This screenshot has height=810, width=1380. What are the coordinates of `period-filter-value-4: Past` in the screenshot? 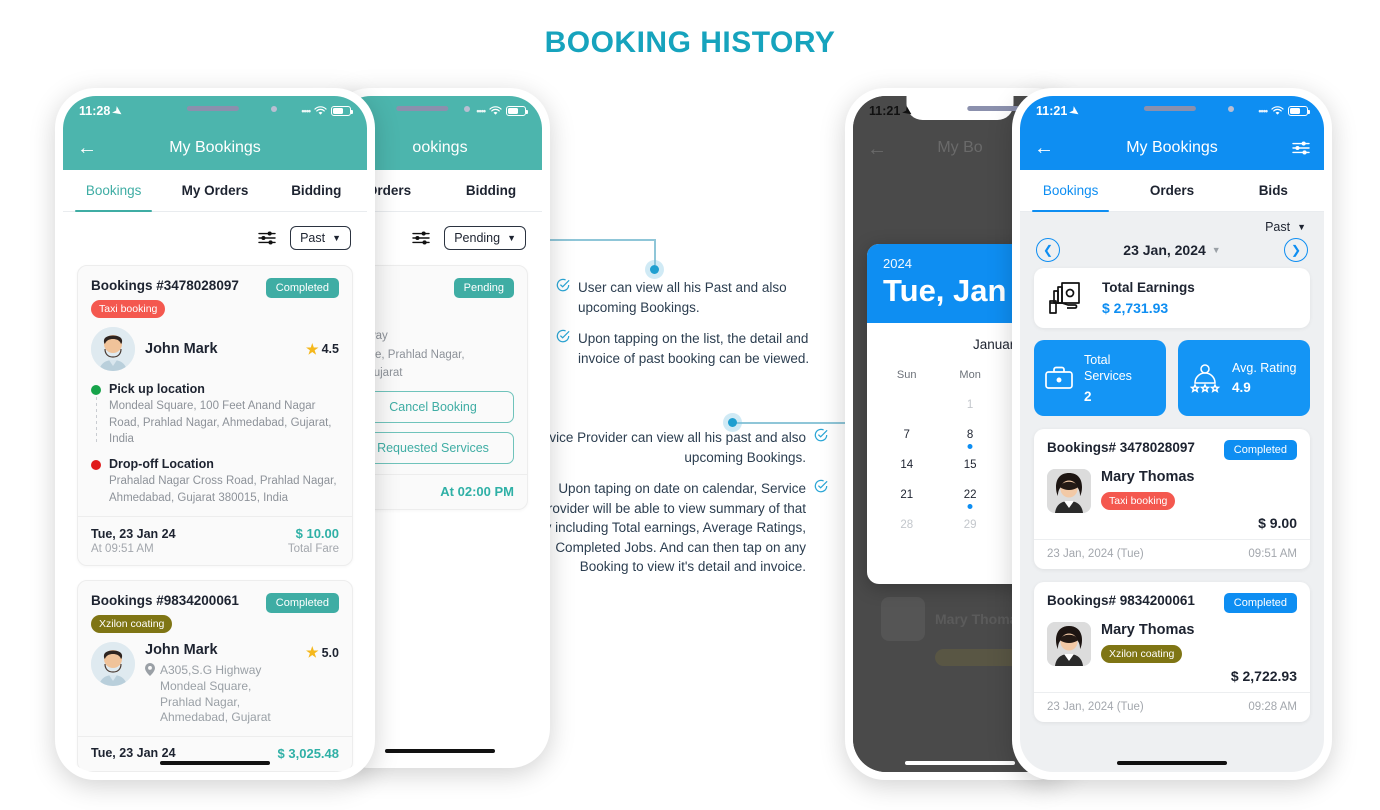 It's located at (1278, 227).